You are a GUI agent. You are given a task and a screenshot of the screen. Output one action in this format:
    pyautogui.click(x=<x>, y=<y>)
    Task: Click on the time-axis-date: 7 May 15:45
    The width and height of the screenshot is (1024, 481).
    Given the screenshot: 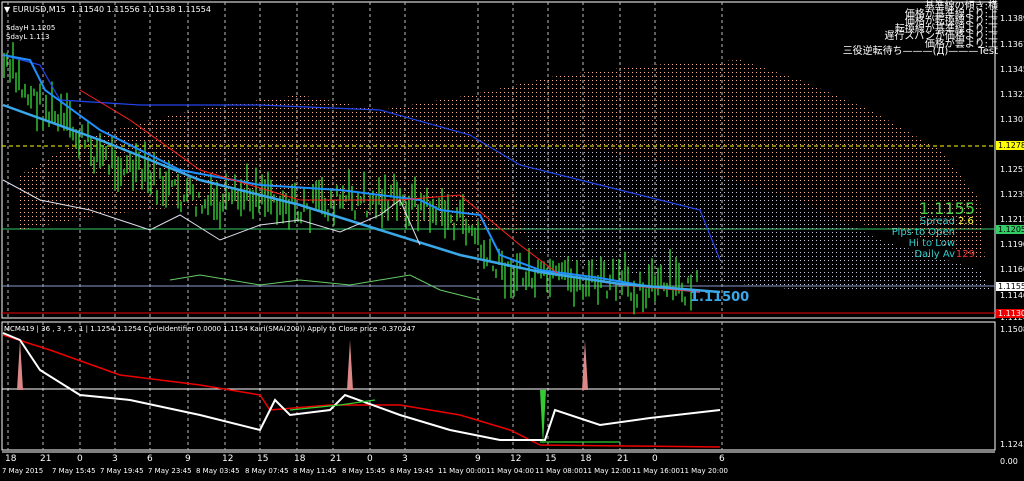 What is the action you would take?
    pyautogui.click(x=74, y=471)
    